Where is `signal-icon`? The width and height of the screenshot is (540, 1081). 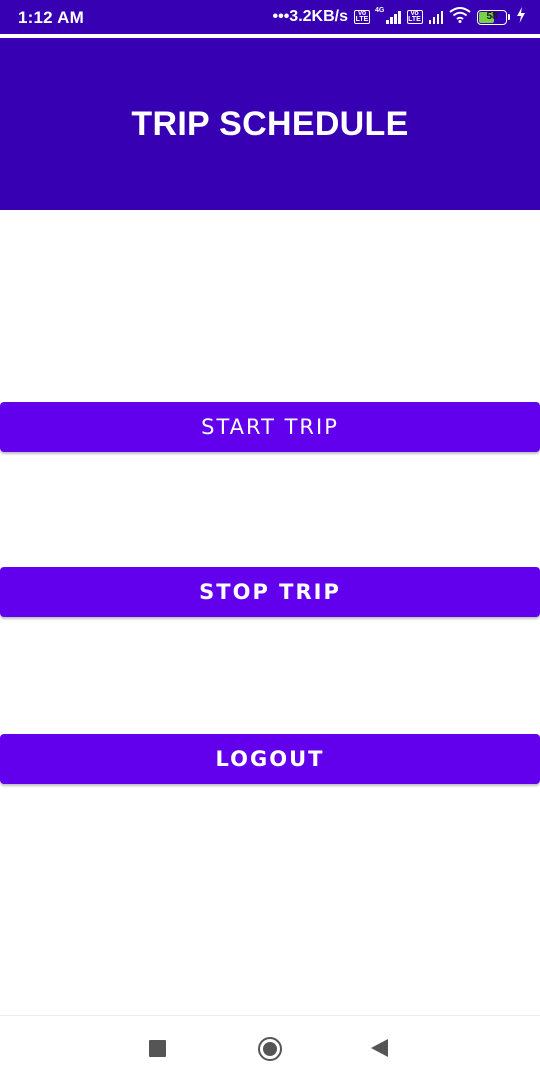 signal-icon is located at coordinates (435, 17).